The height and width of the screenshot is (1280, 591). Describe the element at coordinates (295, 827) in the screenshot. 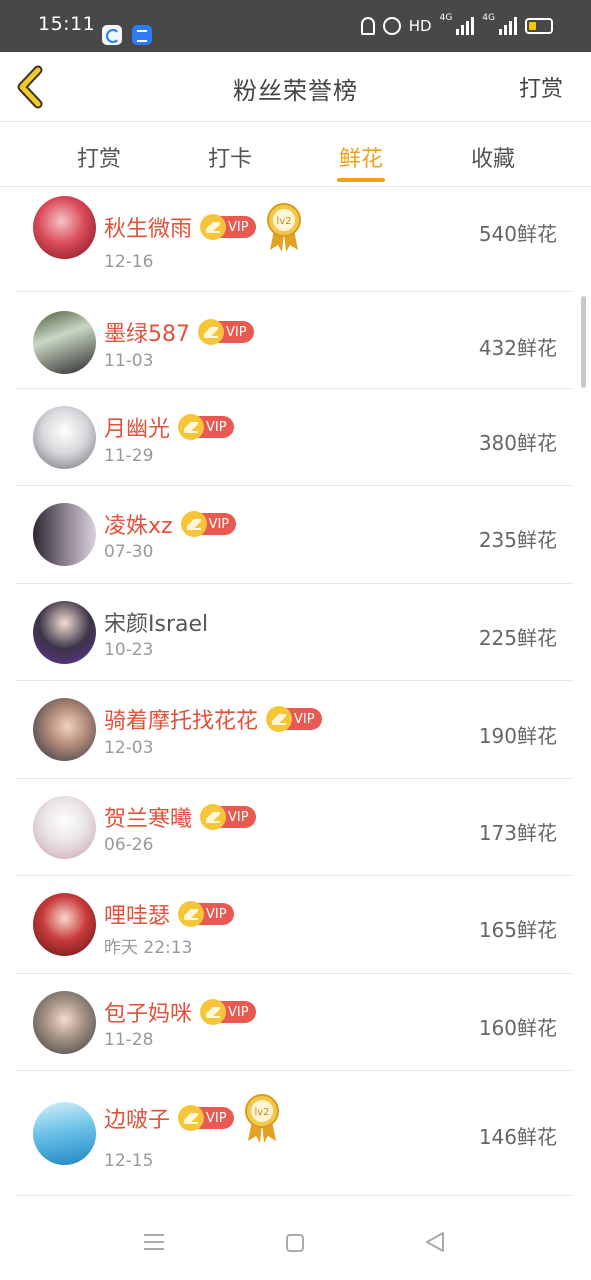

I see `list-item: 贺兰寒曦 VIP 06-26 173鲜花` at that location.